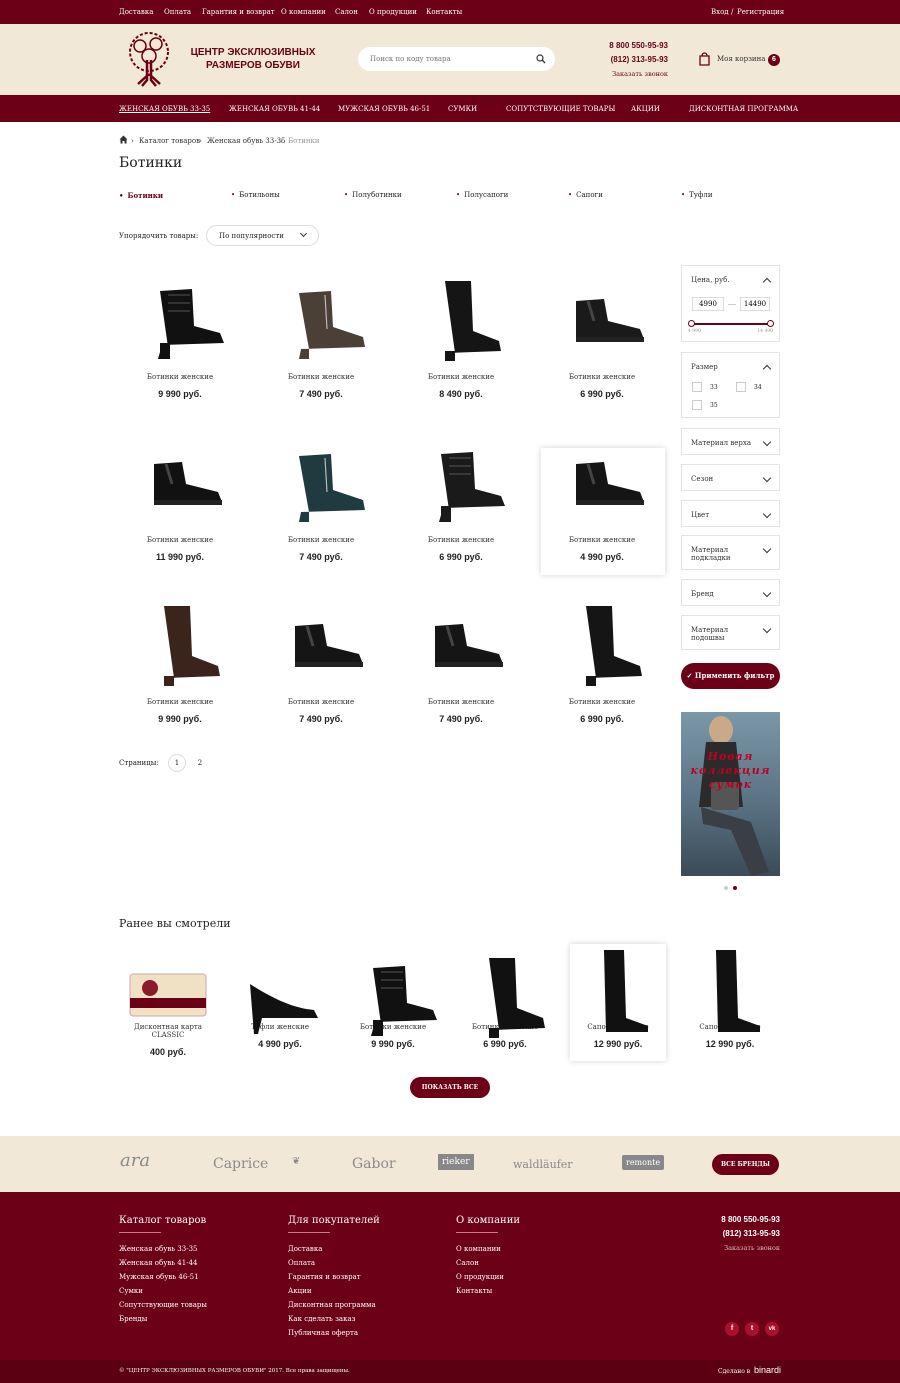  I want to click on breadcrumb-catalog: Каталог товаров, so click(169, 141).